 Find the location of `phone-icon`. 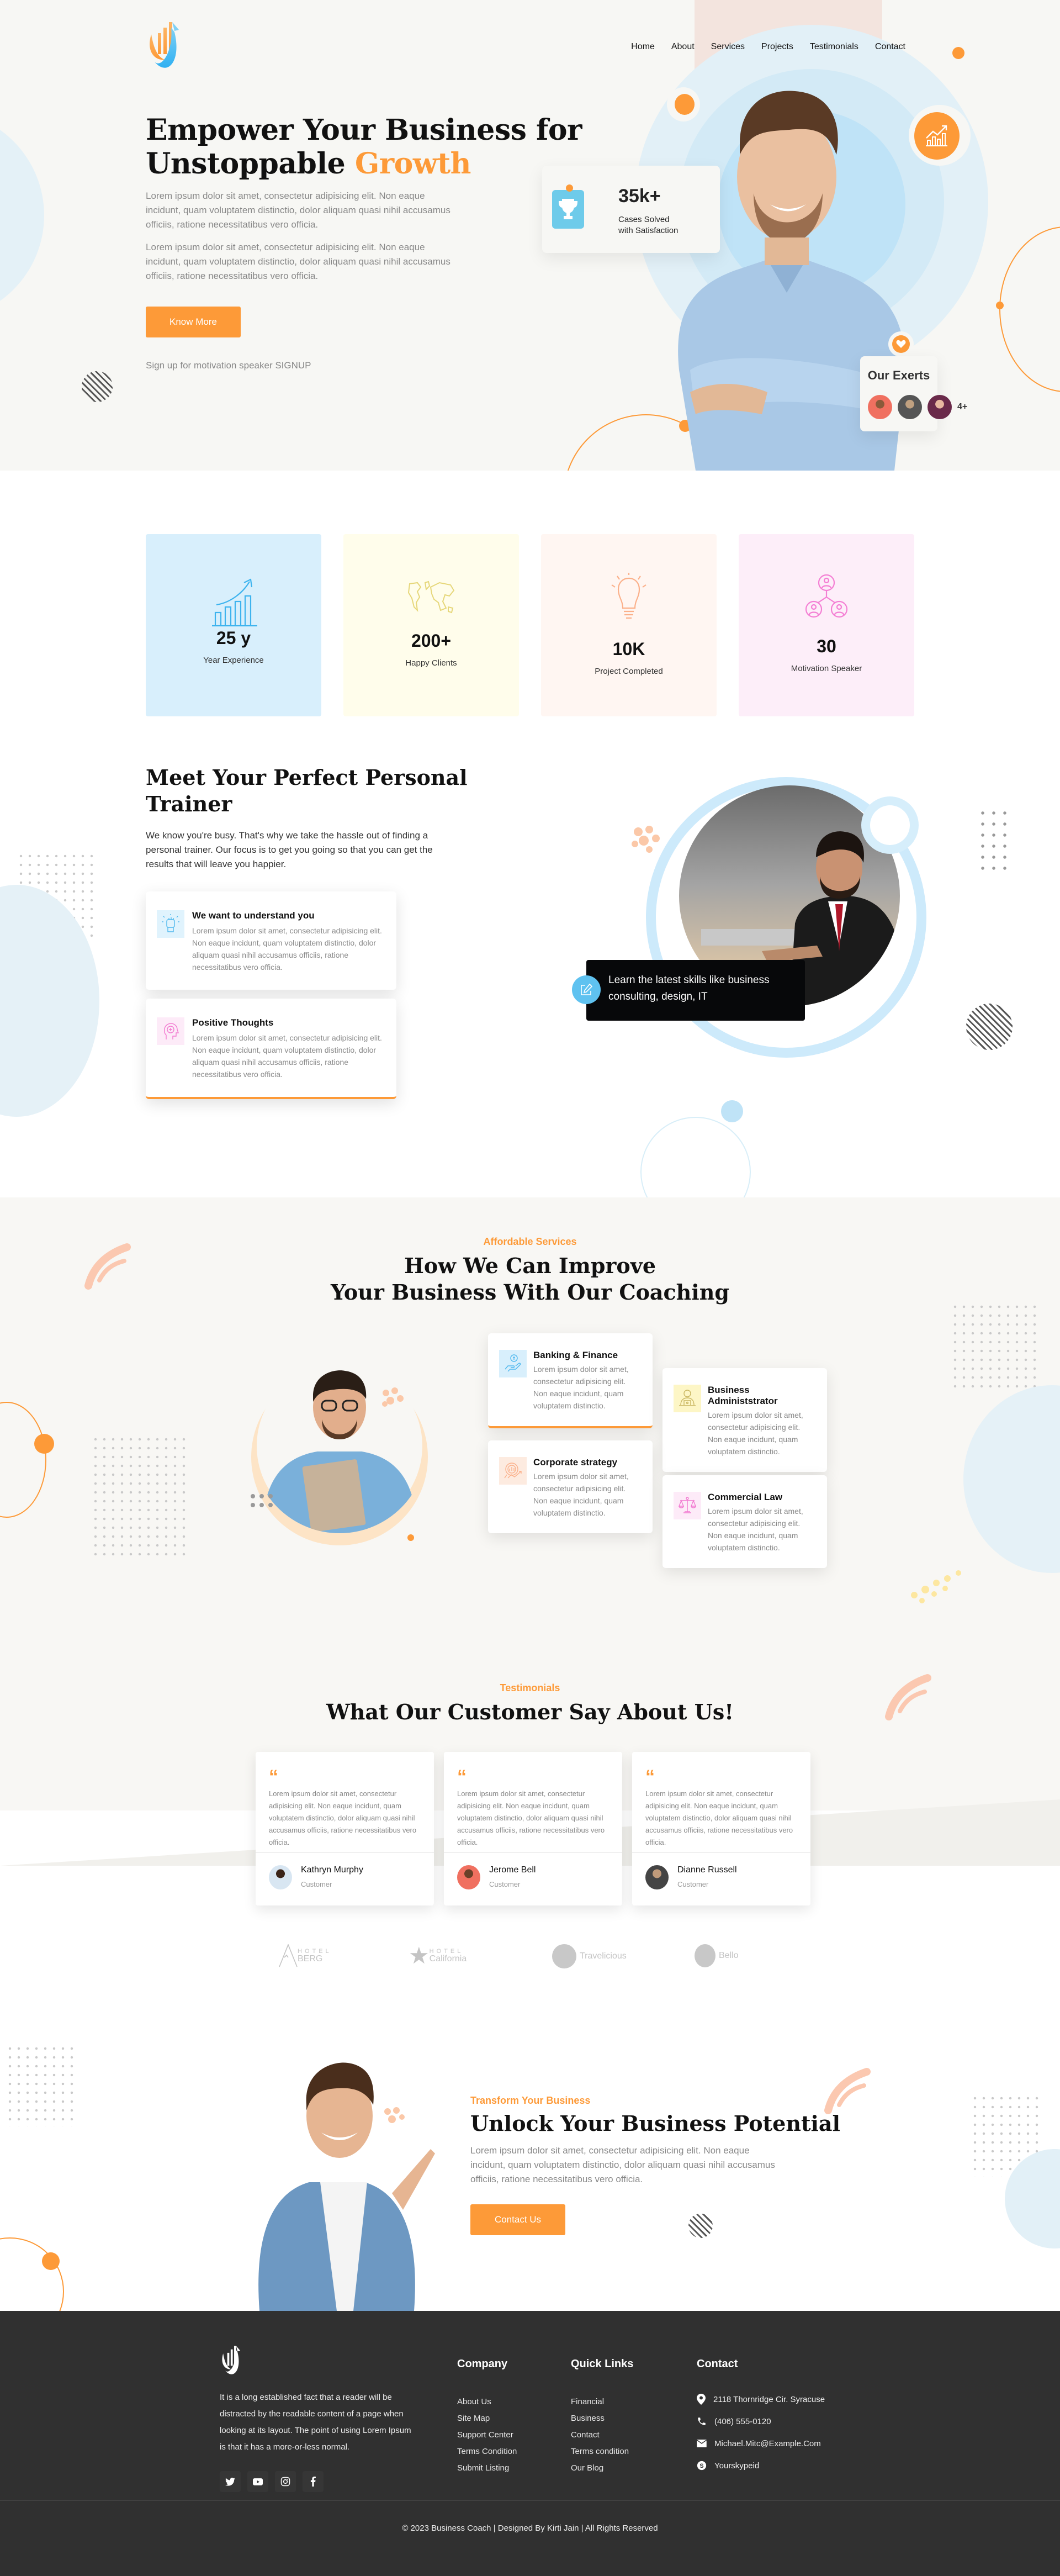

phone-icon is located at coordinates (702, 2421).